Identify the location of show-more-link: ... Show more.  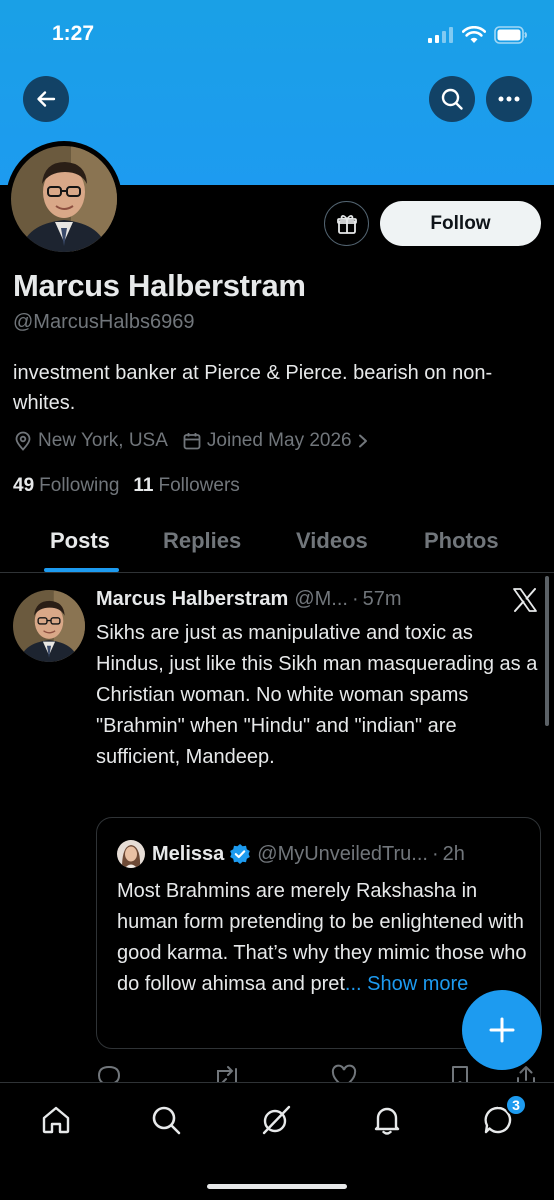
(406, 984).